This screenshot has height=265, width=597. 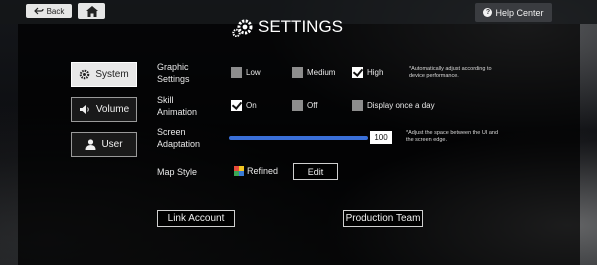 I want to click on home-button, so click(x=91, y=11).